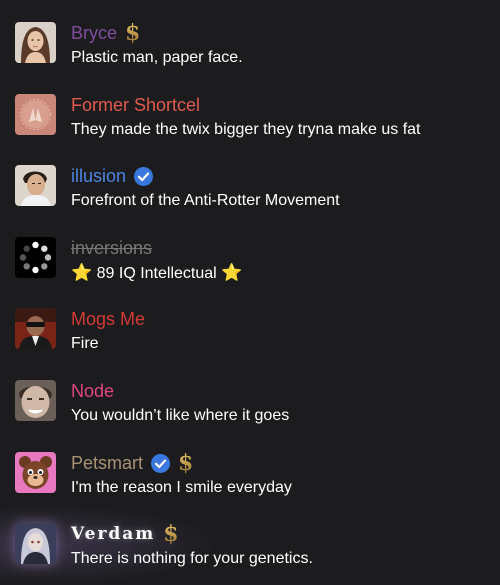 This screenshot has width=500, height=585. I want to click on user-name: Former Shortcel, so click(135, 105).